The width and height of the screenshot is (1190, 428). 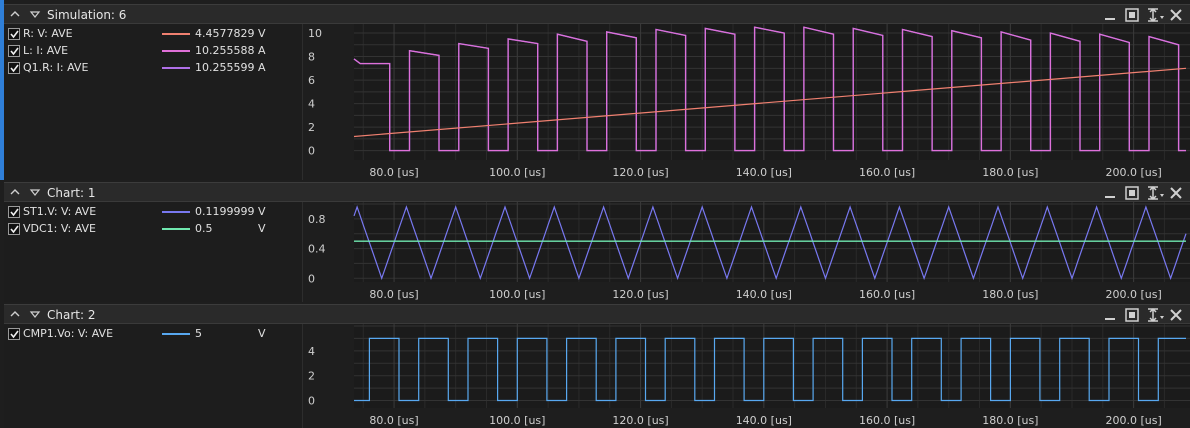 What do you see at coordinates (71, 193) in the screenshot?
I see `panel-title: Chart: 1` at bounding box center [71, 193].